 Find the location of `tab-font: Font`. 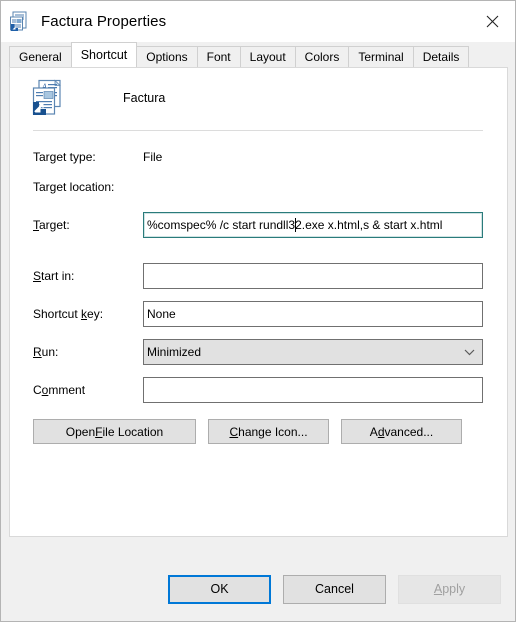

tab-font: Font is located at coordinates (218, 56).